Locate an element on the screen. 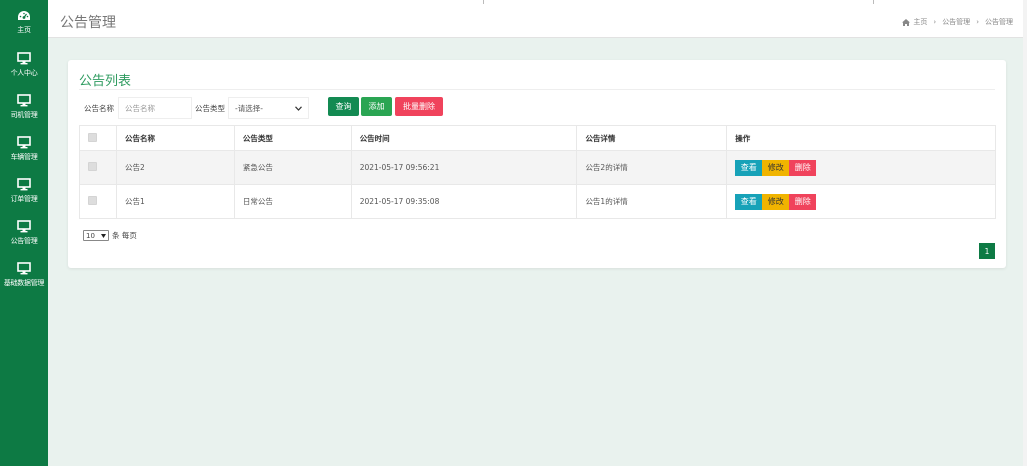 This screenshot has height=466, width=1027. breadcrumb-home: 主页 is located at coordinates (920, 22).